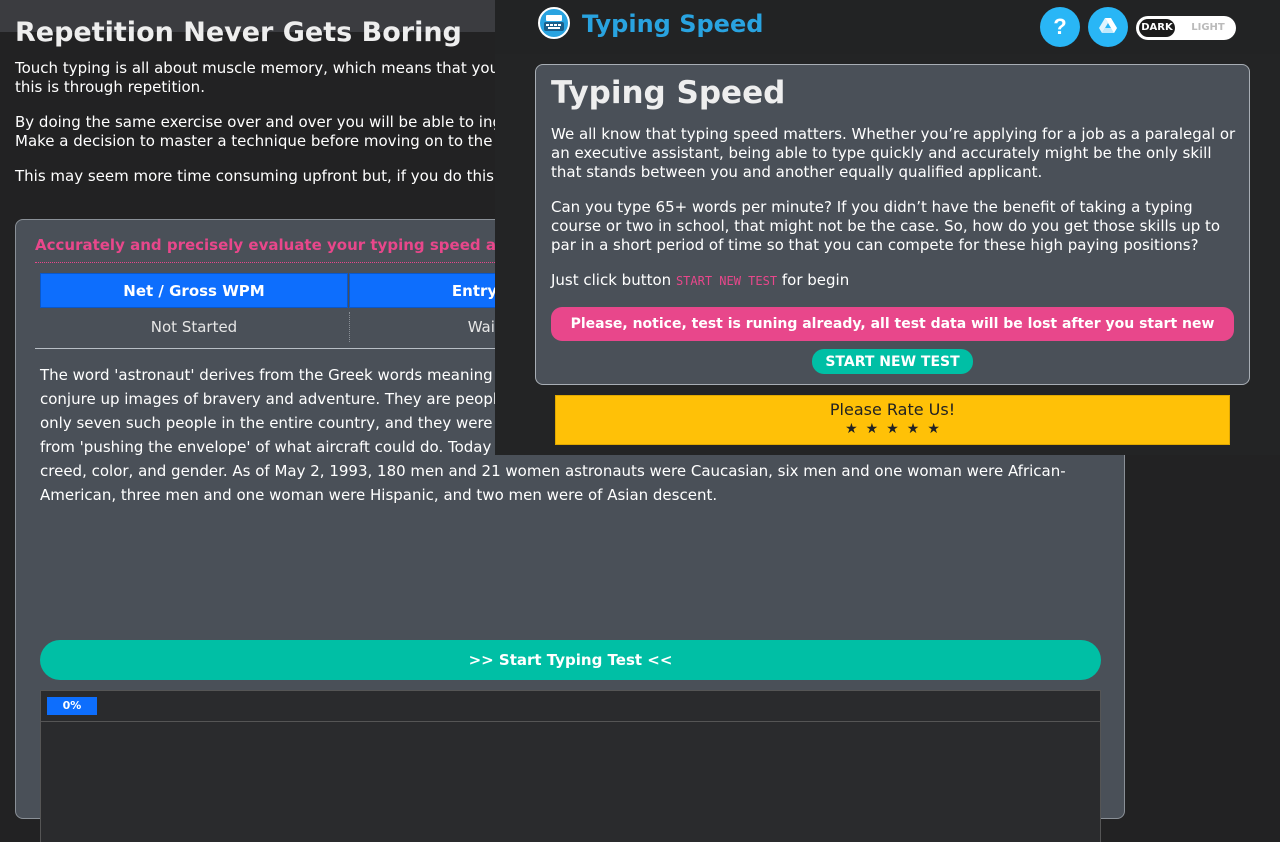 Image resolution: width=1280 pixels, height=842 pixels. I want to click on instruction-prefix: Just click button, so click(611, 280).